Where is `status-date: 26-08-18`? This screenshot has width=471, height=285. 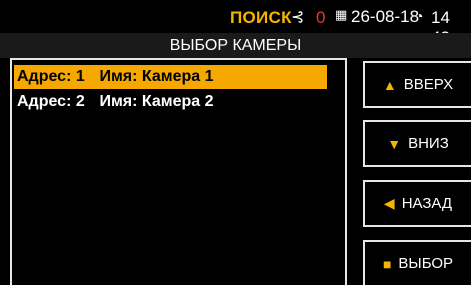 status-date: 26-08-18 is located at coordinates (385, 16).